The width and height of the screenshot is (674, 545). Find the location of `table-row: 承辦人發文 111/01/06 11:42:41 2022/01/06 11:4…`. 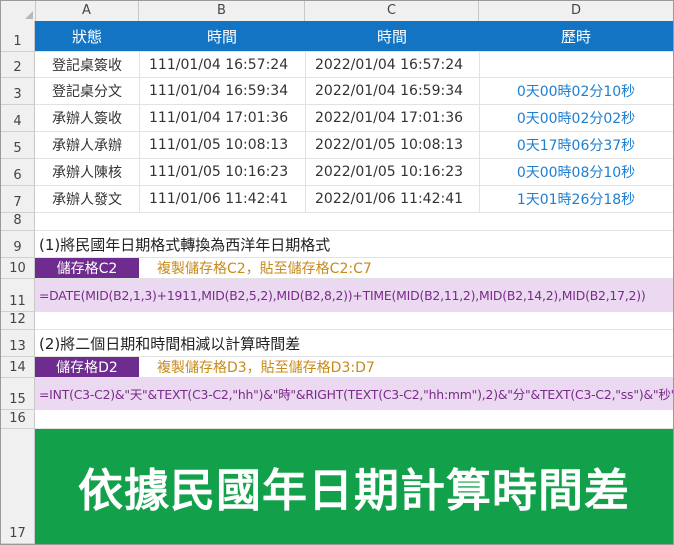

table-row: 承辦人發文 111/01/06 11:42:41 2022/01/06 11:4… is located at coordinates (354, 199).